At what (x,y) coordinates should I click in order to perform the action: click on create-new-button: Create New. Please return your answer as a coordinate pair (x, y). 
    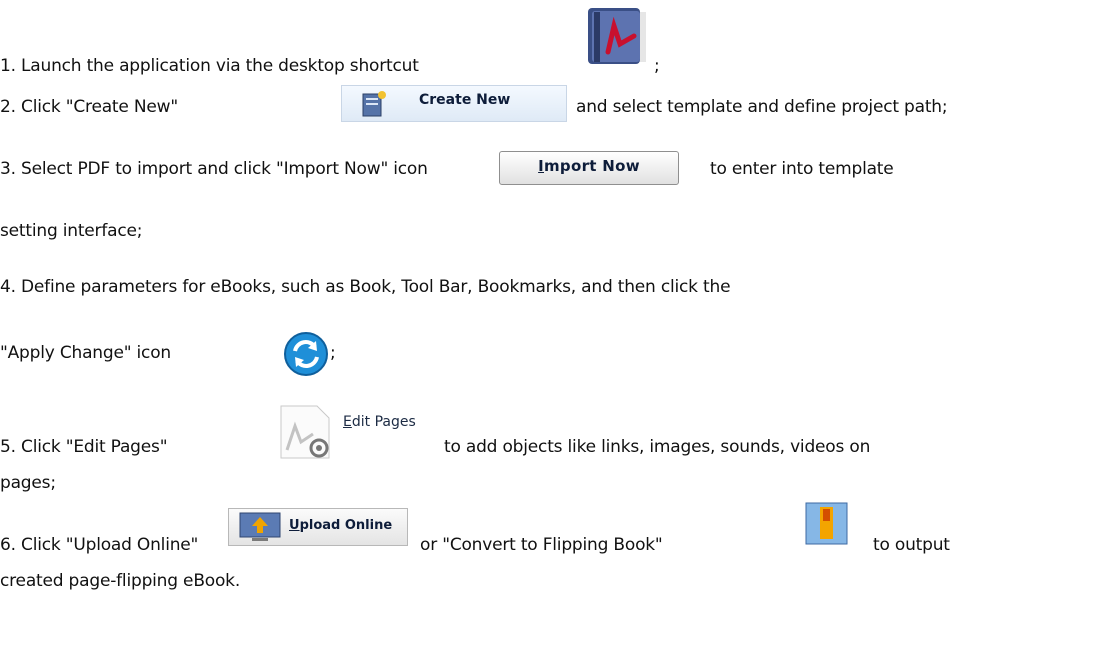
    Looking at the image, I should click on (454, 103).